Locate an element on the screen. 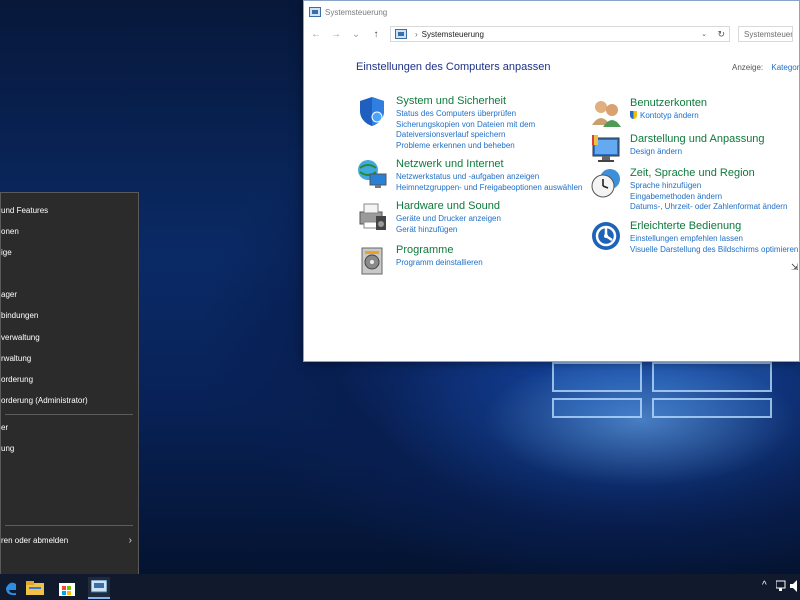  category-programs: Programme Programm deinstallieren is located at coordinates (419, 260).